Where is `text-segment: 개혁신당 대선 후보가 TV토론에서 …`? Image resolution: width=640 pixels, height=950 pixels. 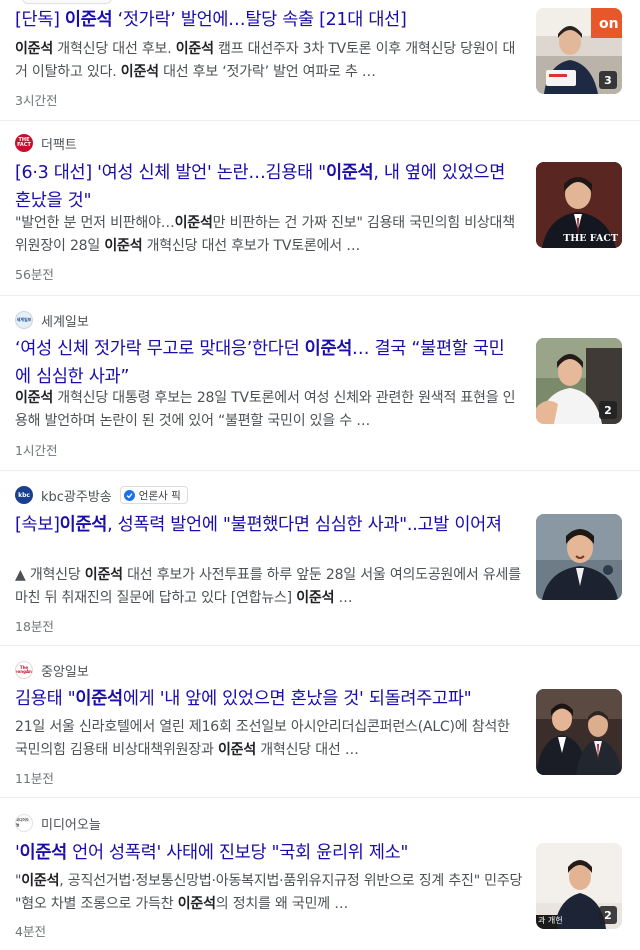 text-segment: 개혁신당 대선 후보가 TV토론에서 … is located at coordinates (251, 245).